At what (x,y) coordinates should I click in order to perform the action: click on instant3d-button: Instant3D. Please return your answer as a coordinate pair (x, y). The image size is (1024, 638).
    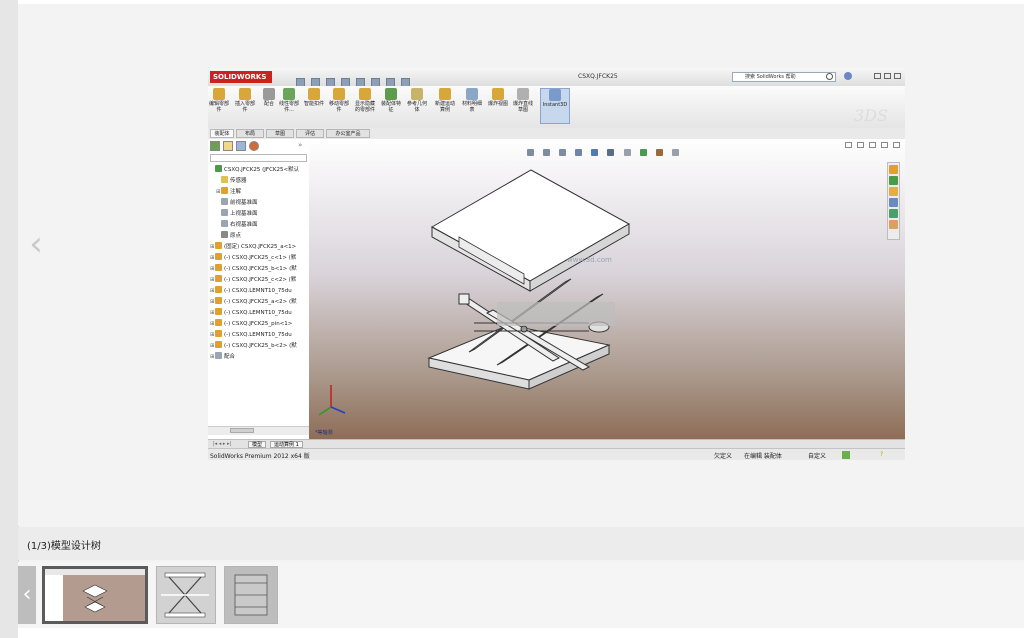
    Looking at the image, I should click on (555, 106).